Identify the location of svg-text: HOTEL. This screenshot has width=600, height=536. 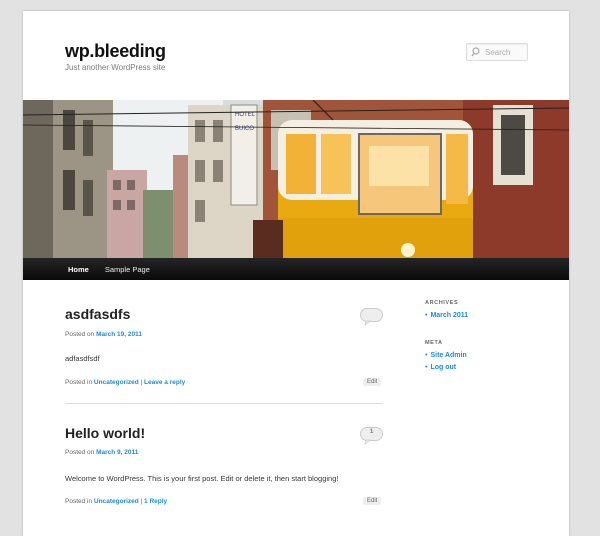
(245, 115).